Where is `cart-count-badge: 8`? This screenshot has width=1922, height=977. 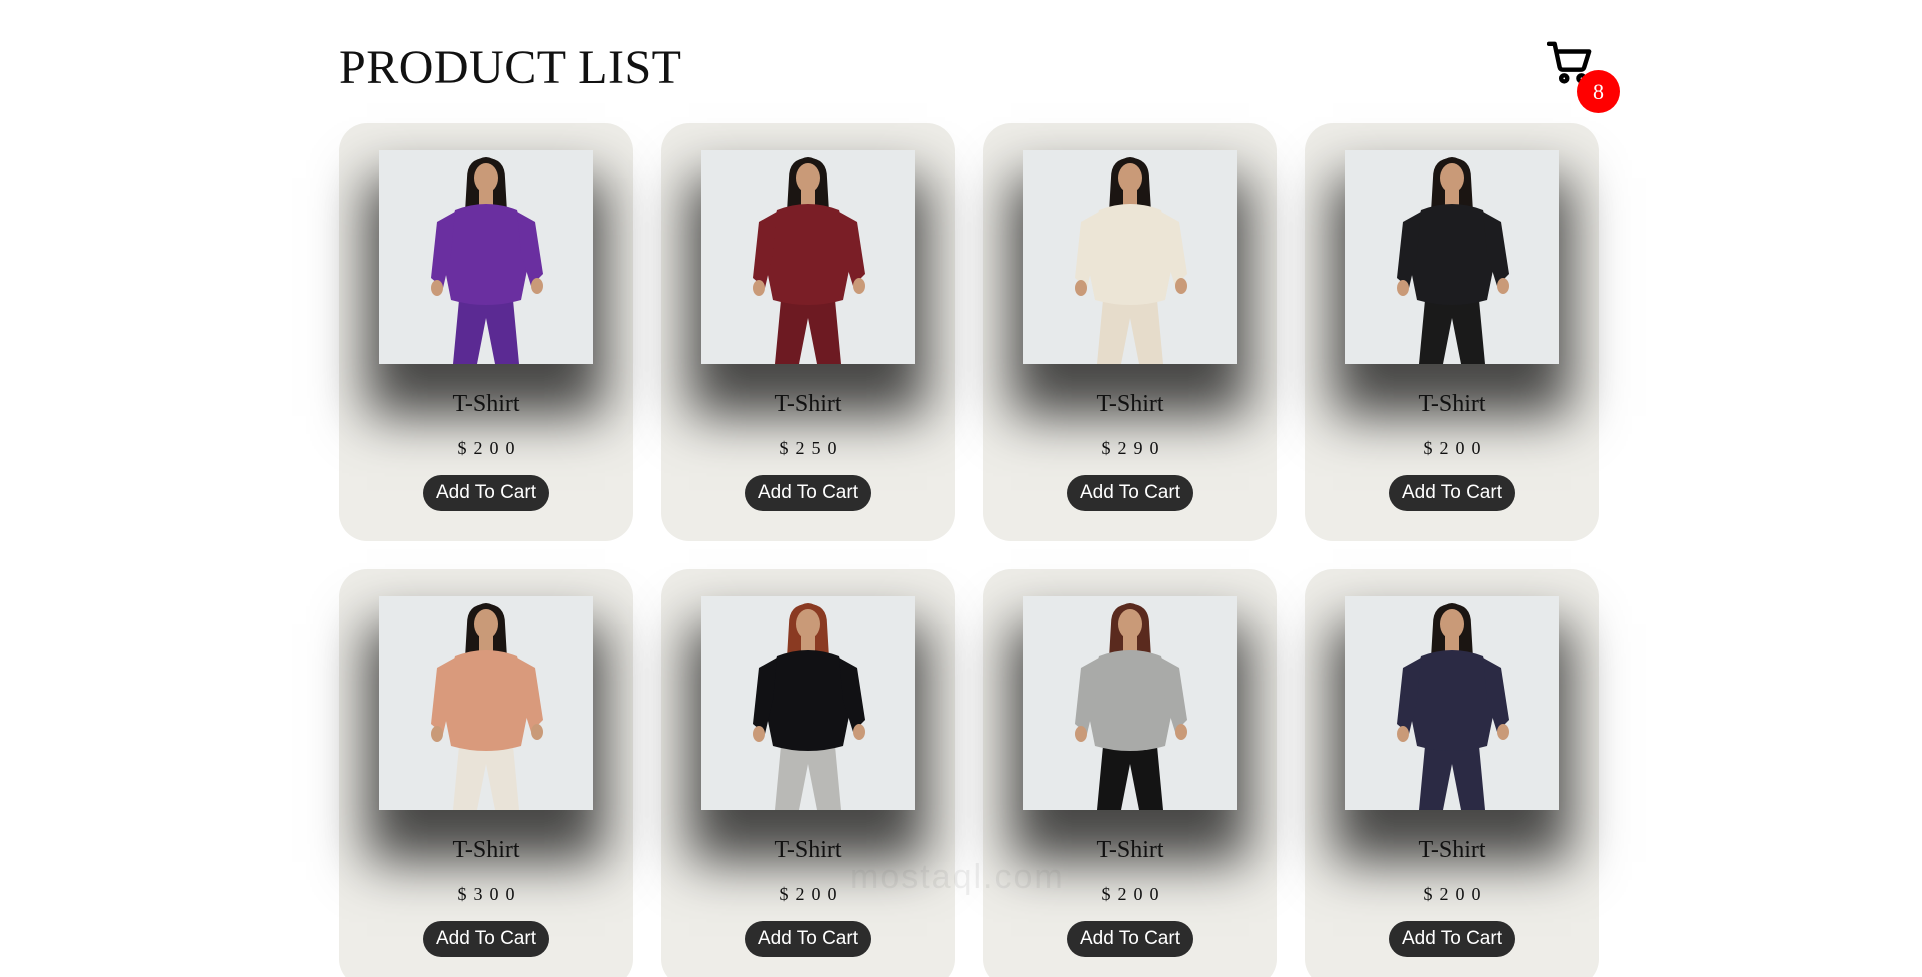 cart-count-badge: 8 is located at coordinates (1598, 91).